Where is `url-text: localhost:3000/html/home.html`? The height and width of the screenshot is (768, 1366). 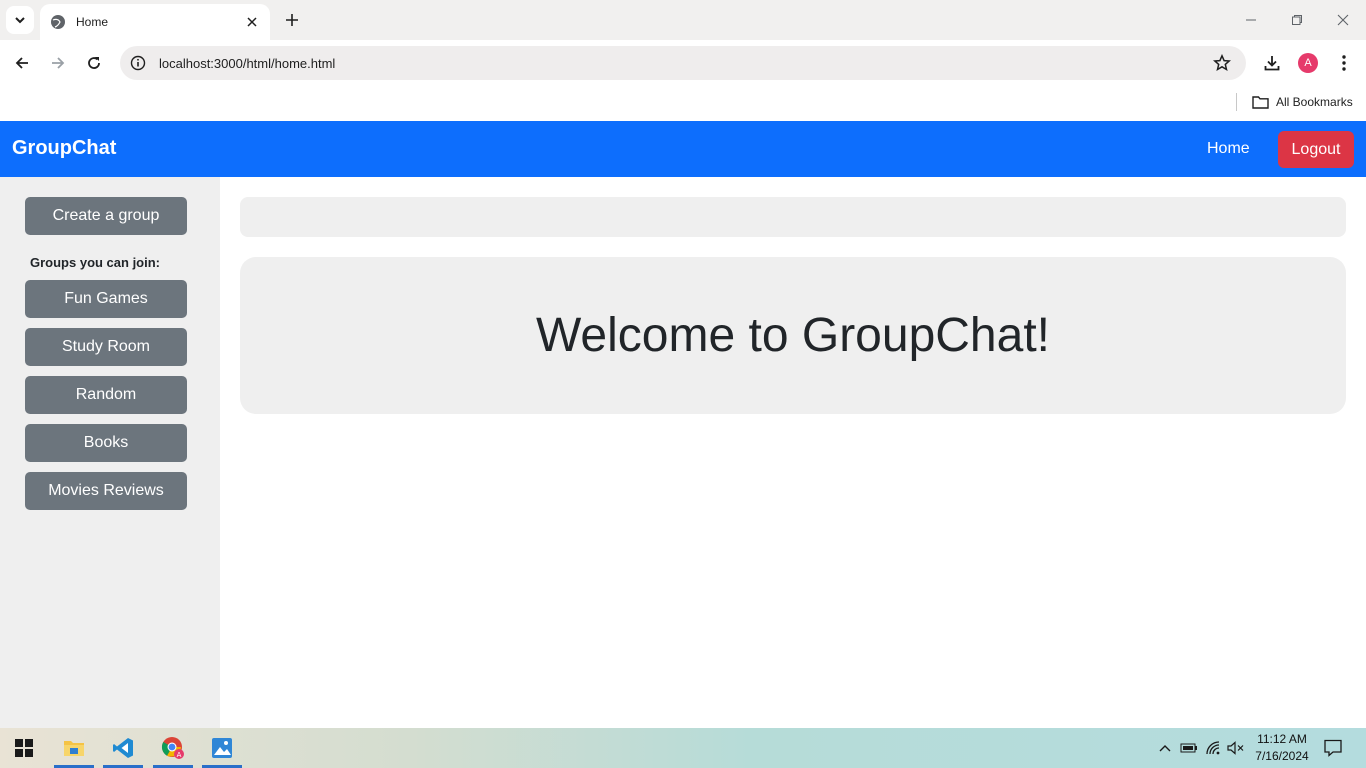 url-text: localhost:3000/html/home.html is located at coordinates (683, 63).